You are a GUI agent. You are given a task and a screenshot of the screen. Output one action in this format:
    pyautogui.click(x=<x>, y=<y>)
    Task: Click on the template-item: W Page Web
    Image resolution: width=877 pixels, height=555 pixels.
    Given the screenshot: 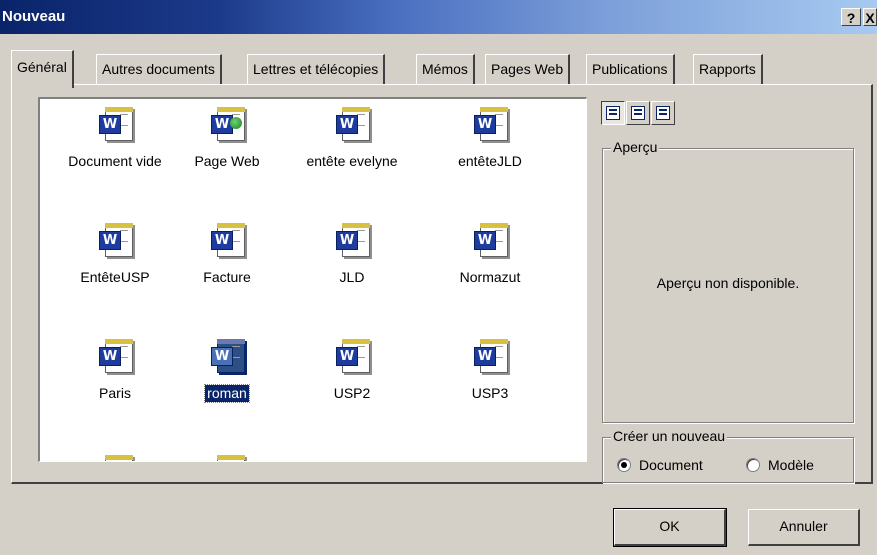 What is the action you would take?
    pyautogui.click(x=227, y=138)
    